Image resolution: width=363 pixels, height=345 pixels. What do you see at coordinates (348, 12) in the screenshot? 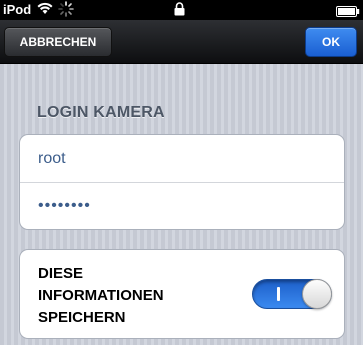
I see `battery-icon` at bounding box center [348, 12].